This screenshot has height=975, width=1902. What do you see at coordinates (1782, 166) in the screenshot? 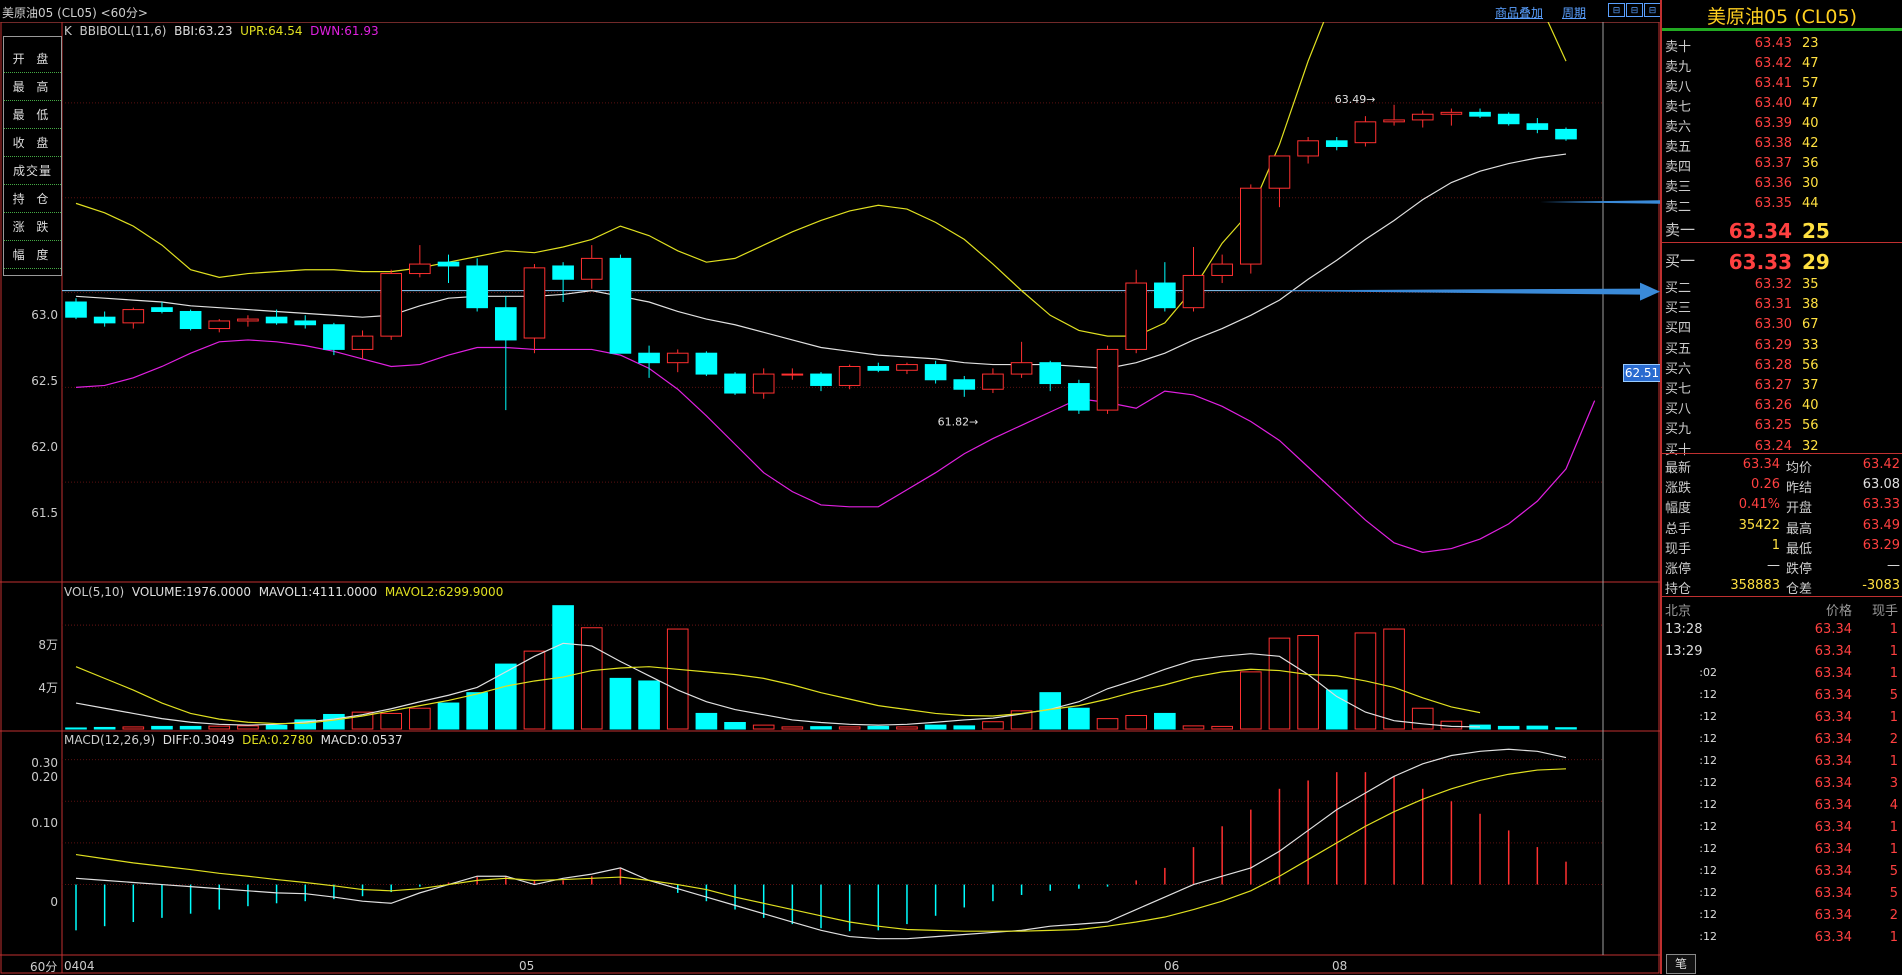
I see `ask-row: 卖四 63.37 36` at bounding box center [1782, 166].